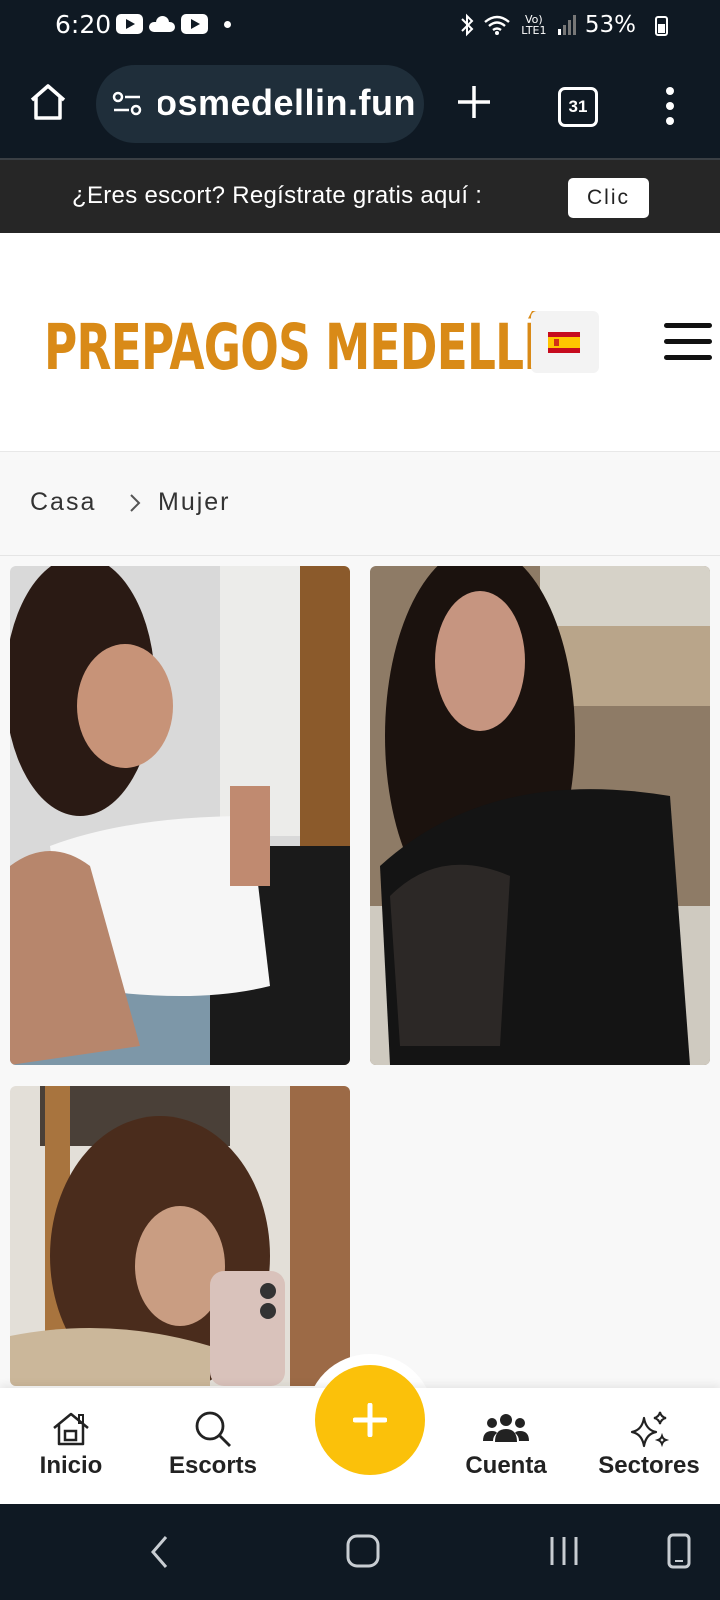  Describe the element at coordinates (688, 342) in the screenshot. I see `hamburger-menu-icon` at that location.